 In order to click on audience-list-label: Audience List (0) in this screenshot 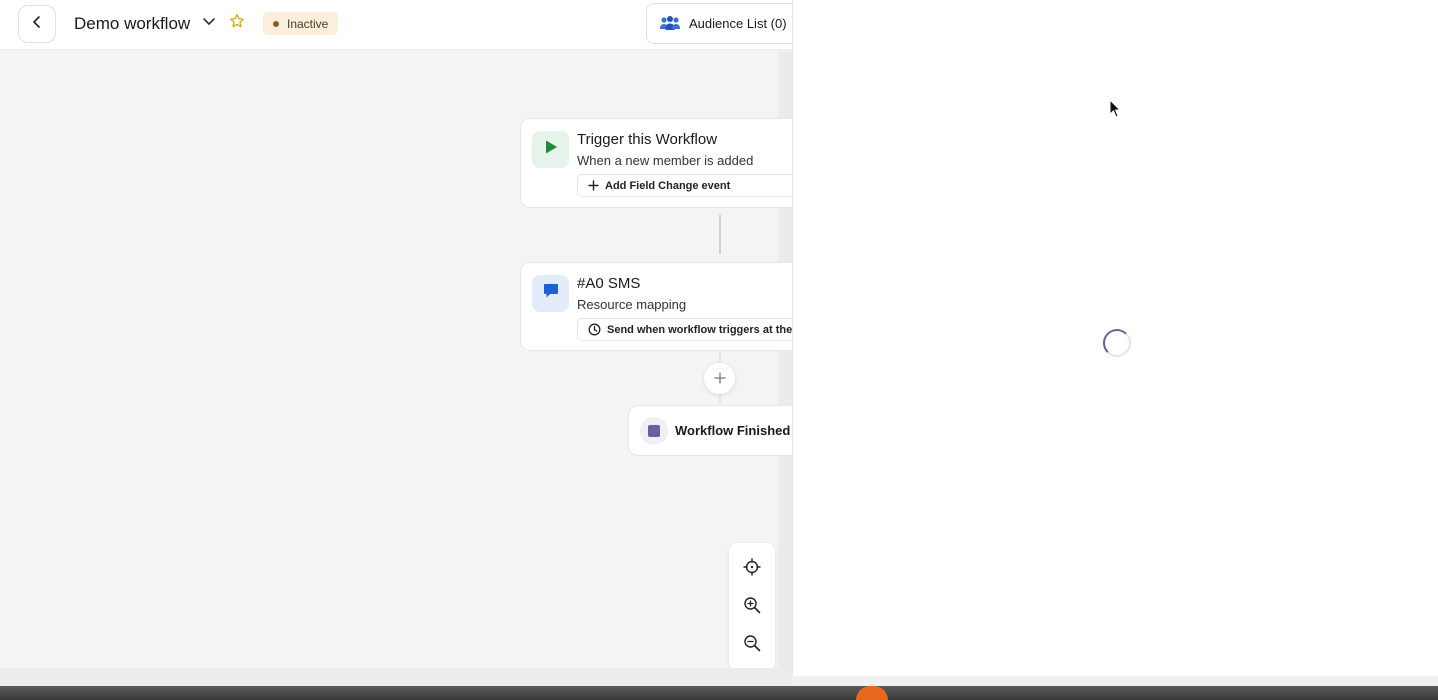, I will do `click(738, 23)`.